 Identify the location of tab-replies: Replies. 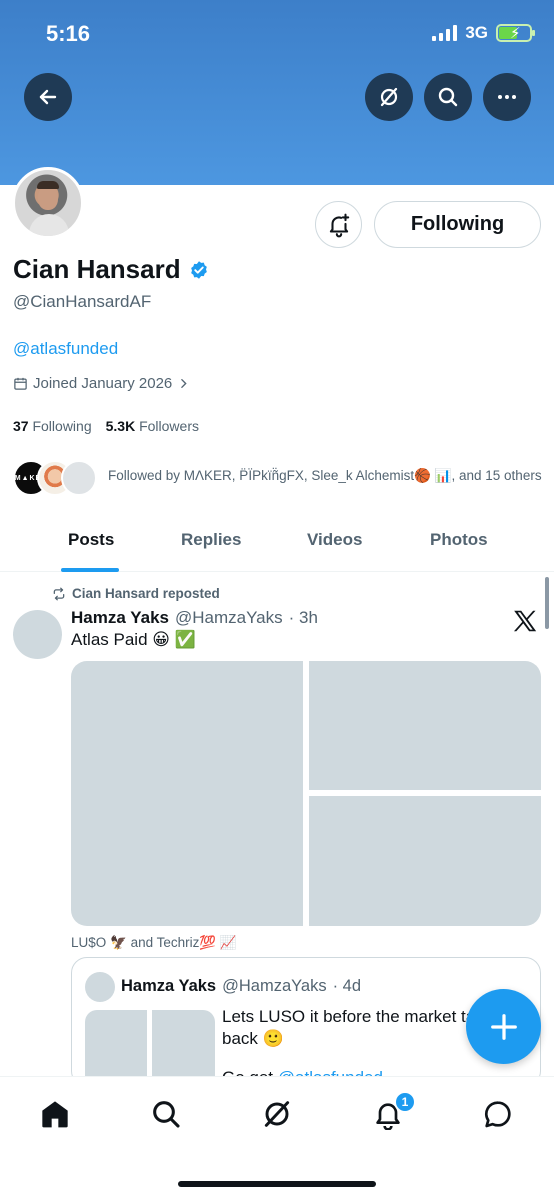
(211, 540).